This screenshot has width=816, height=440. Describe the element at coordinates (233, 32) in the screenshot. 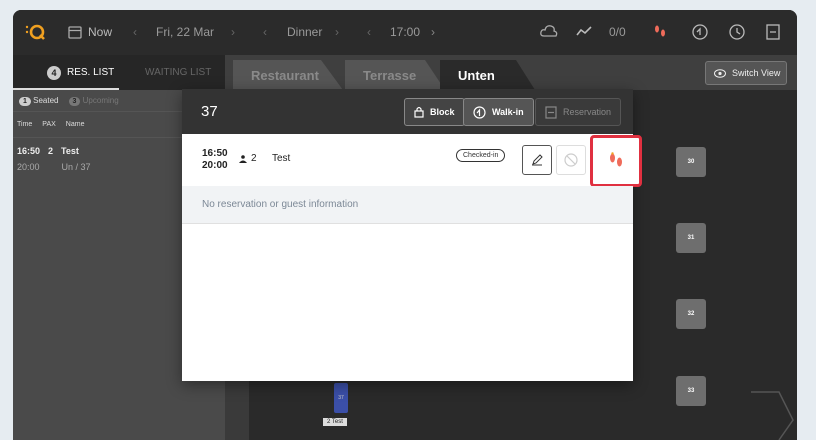

I see `next-date-chevron-icon: ›` at that location.